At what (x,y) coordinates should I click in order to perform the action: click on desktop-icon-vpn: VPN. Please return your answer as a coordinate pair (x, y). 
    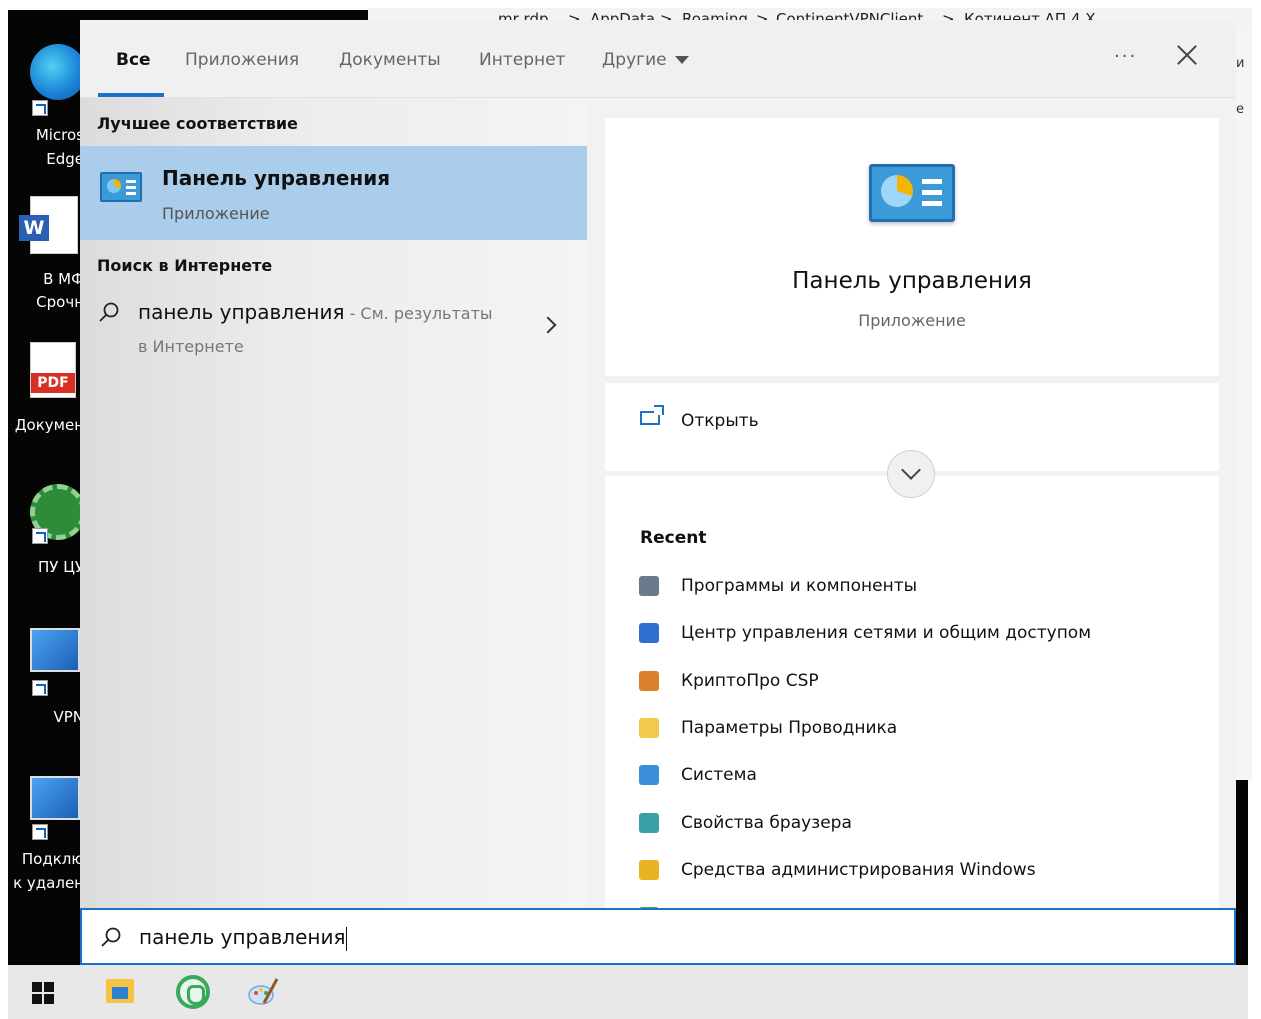
    Looking at the image, I should click on (46, 683).